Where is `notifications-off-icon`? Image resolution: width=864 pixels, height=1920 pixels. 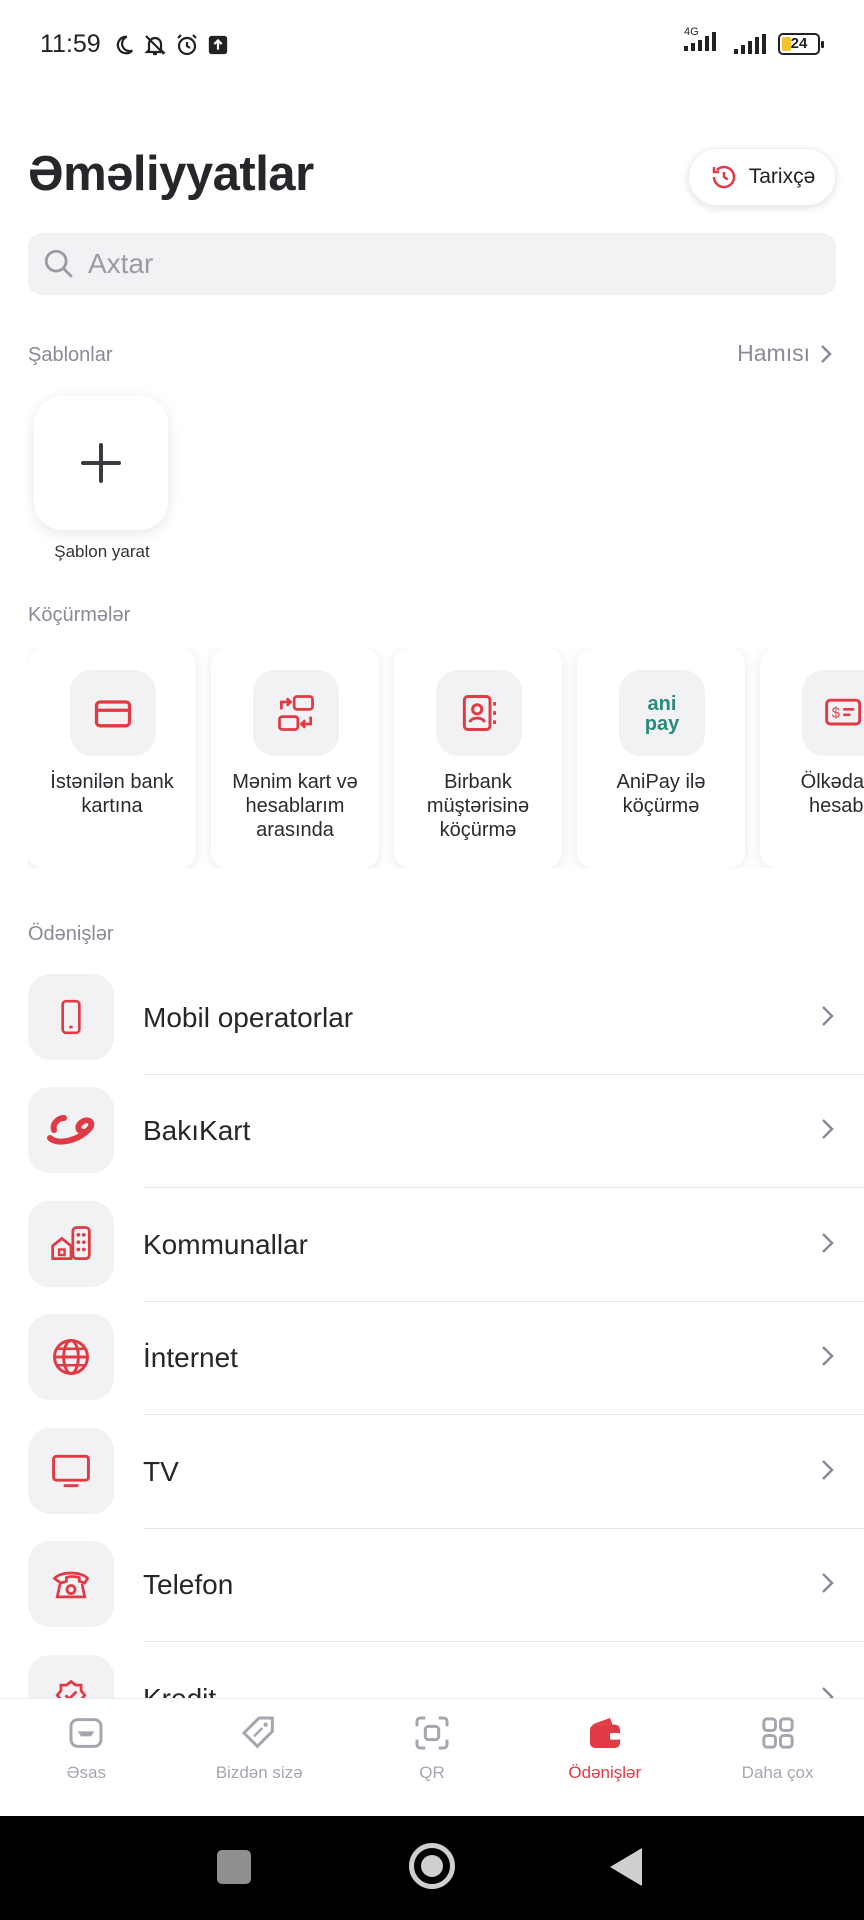
notifications-off-icon is located at coordinates (155, 44).